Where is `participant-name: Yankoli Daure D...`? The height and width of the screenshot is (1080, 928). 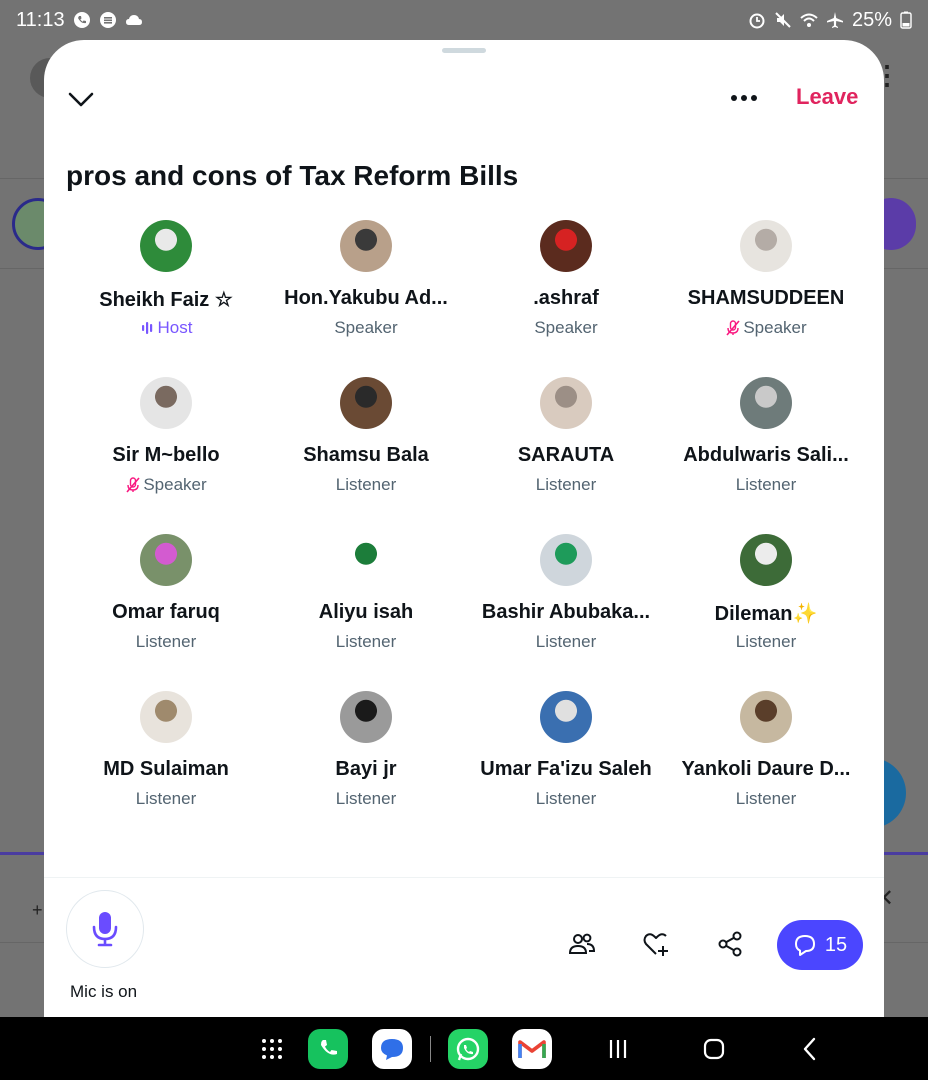
participant-name: Yankoli Daure D... is located at coordinates (766, 769).